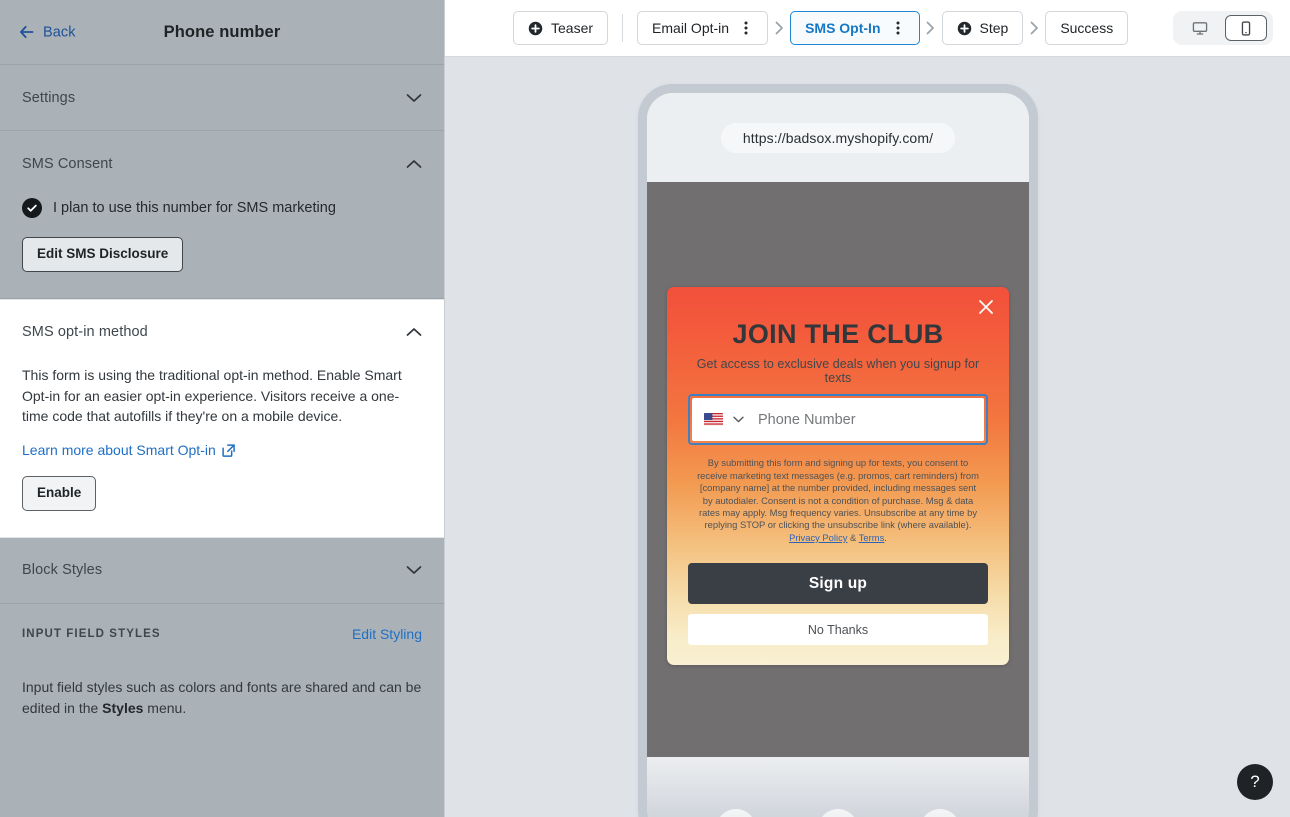  Describe the element at coordinates (838, 334) in the screenshot. I see `popup-title: JOIN THE CLUB` at that location.